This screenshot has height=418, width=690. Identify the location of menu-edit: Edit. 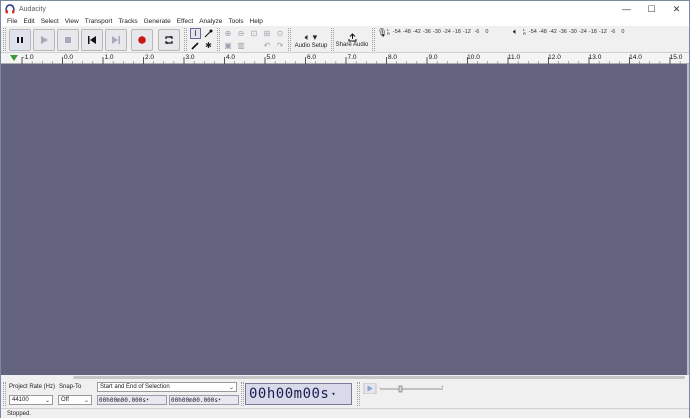
(28, 21).